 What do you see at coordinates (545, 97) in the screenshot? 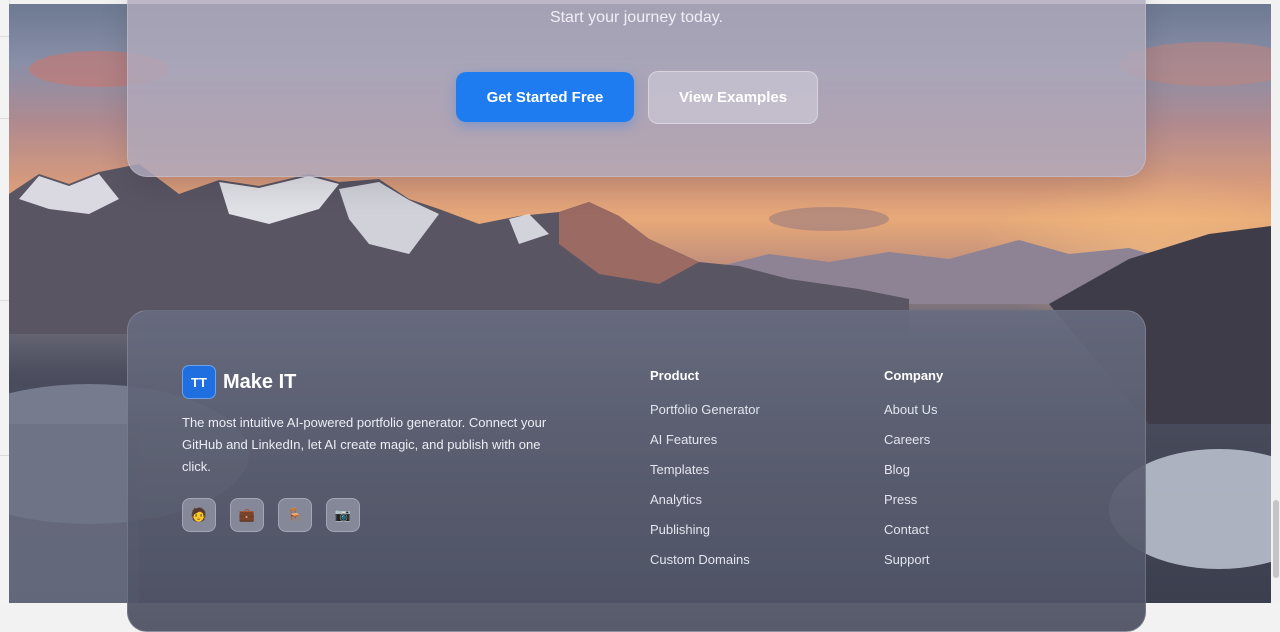
I see `get-started-button: Get Started Free` at bounding box center [545, 97].